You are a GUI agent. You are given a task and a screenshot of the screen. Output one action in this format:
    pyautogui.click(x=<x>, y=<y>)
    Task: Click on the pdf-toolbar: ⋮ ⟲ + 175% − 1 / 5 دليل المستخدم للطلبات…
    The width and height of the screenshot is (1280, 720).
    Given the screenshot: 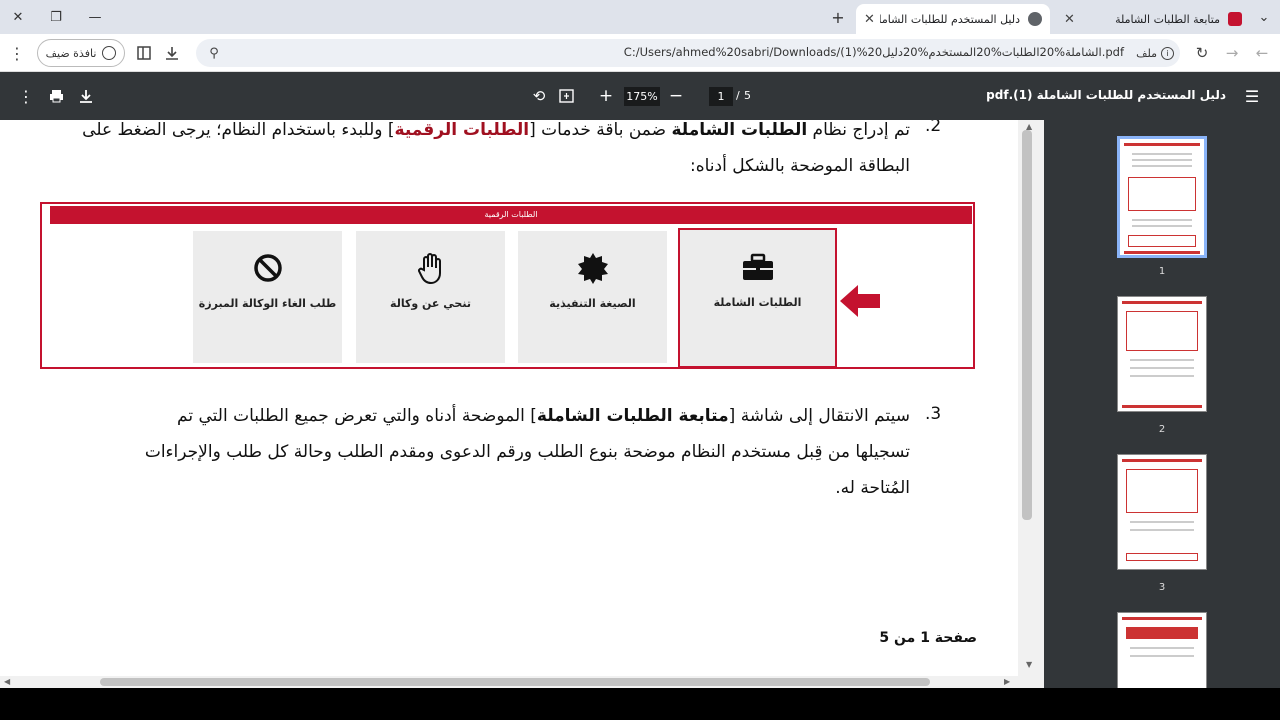 What is the action you would take?
    pyautogui.click(x=640, y=96)
    